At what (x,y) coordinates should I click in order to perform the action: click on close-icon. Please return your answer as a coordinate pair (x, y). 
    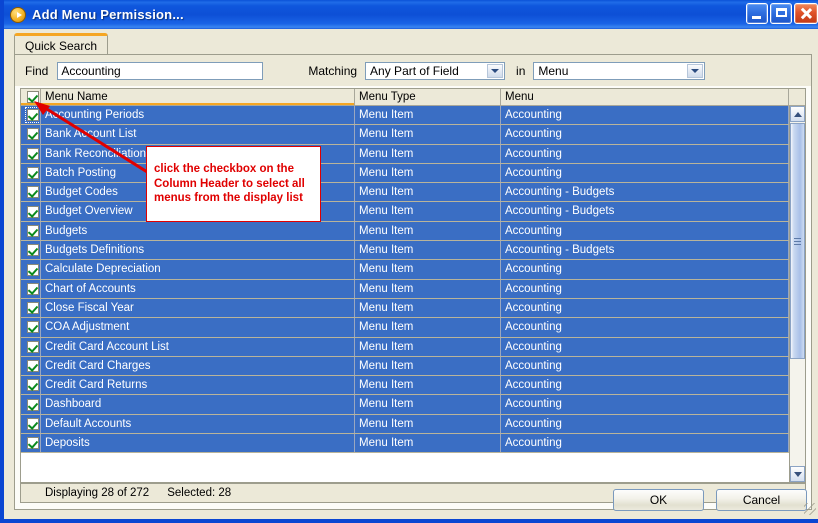
    Looking at the image, I should click on (806, 13).